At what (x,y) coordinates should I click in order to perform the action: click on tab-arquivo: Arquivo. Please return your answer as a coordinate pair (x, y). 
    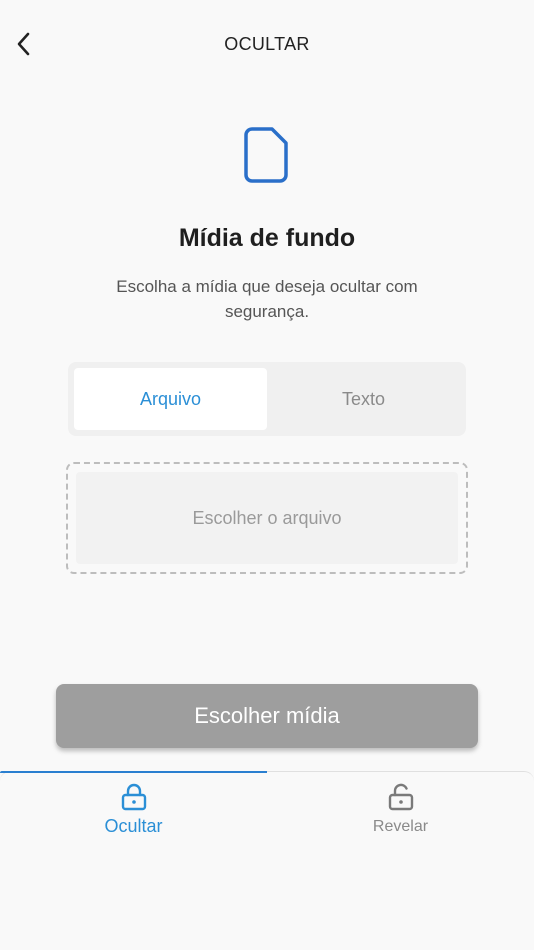
    Looking at the image, I should click on (170, 399).